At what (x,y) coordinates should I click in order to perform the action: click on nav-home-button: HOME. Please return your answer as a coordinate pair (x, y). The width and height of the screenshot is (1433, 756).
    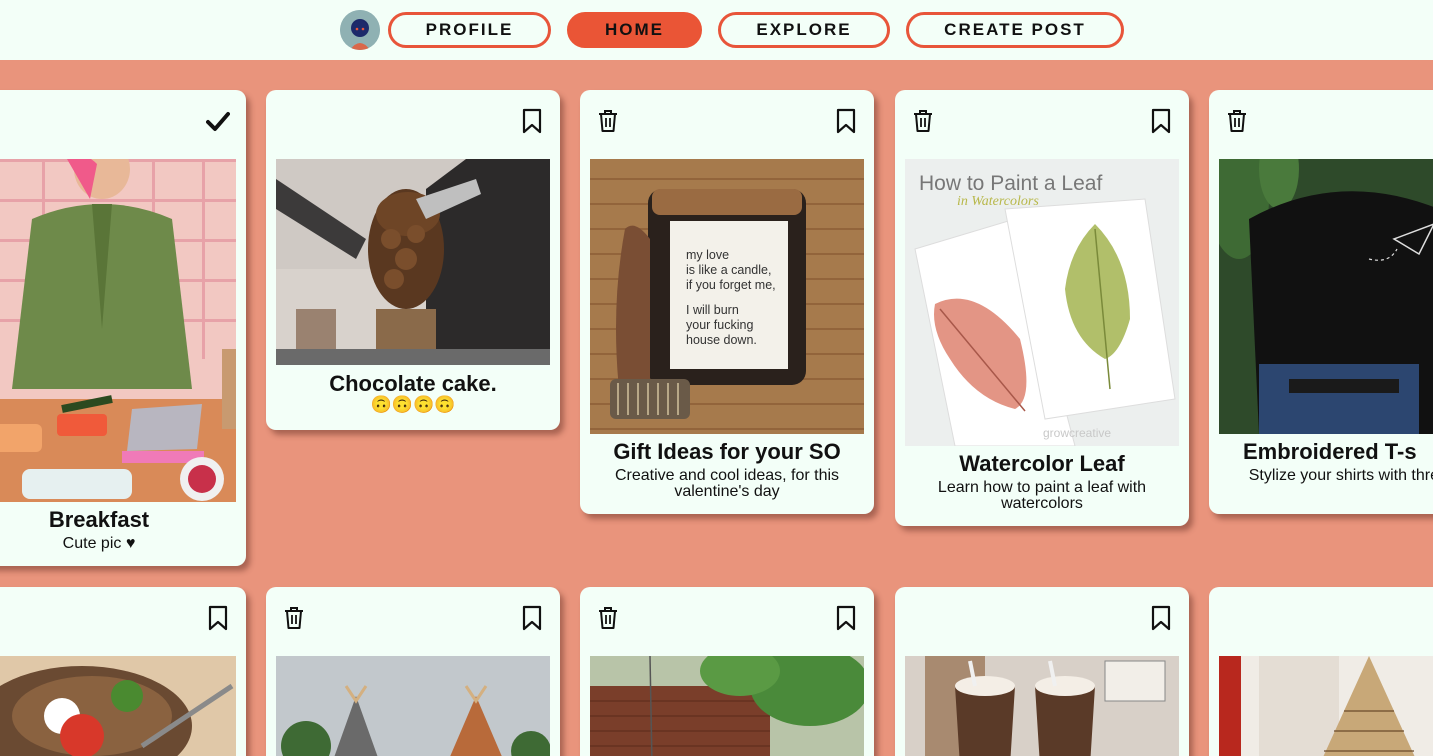
    Looking at the image, I should click on (634, 30).